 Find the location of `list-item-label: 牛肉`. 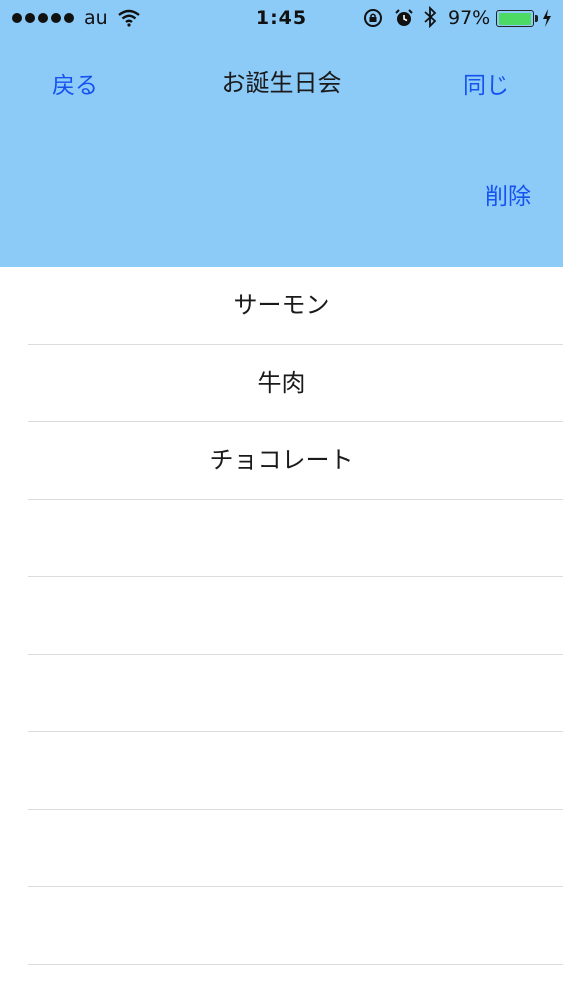

list-item-label: 牛肉 is located at coordinates (281, 382).